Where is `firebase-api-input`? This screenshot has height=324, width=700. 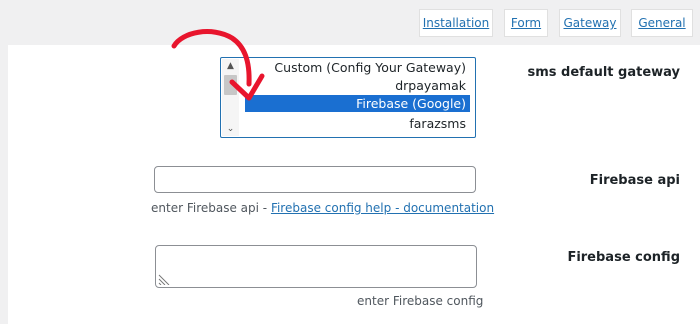 firebase-api-input is located at coordinates (315, 179).